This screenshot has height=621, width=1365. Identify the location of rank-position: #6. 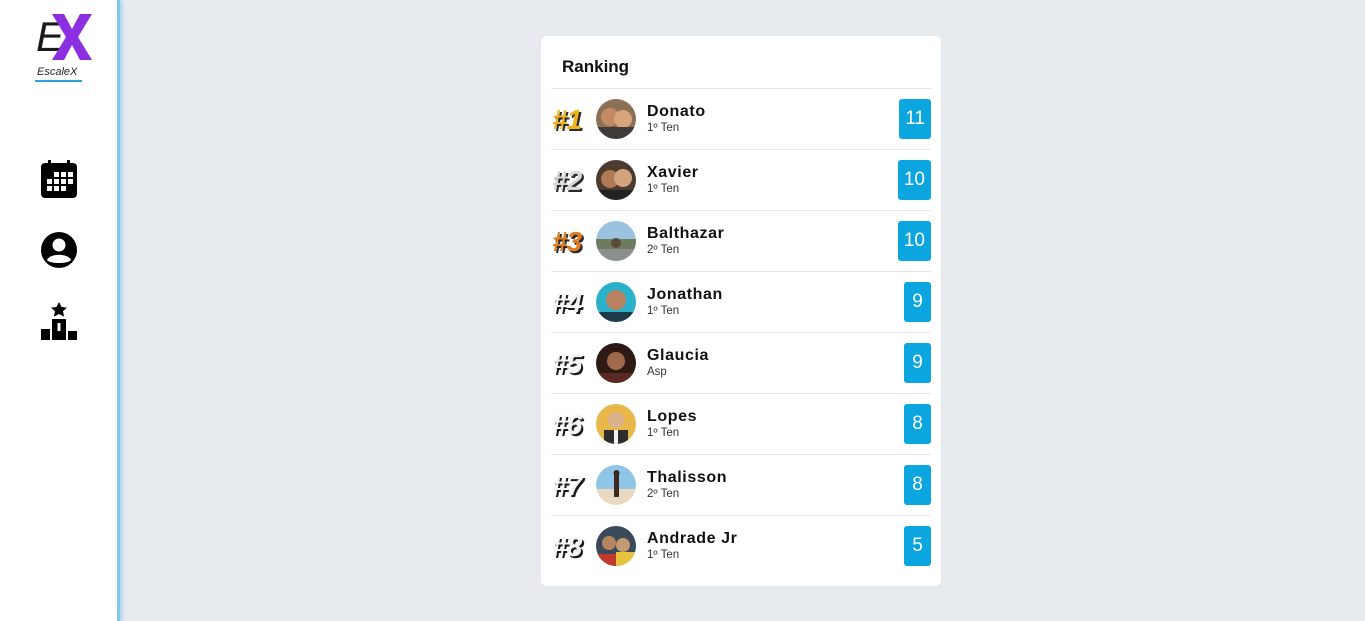
(567, 424).